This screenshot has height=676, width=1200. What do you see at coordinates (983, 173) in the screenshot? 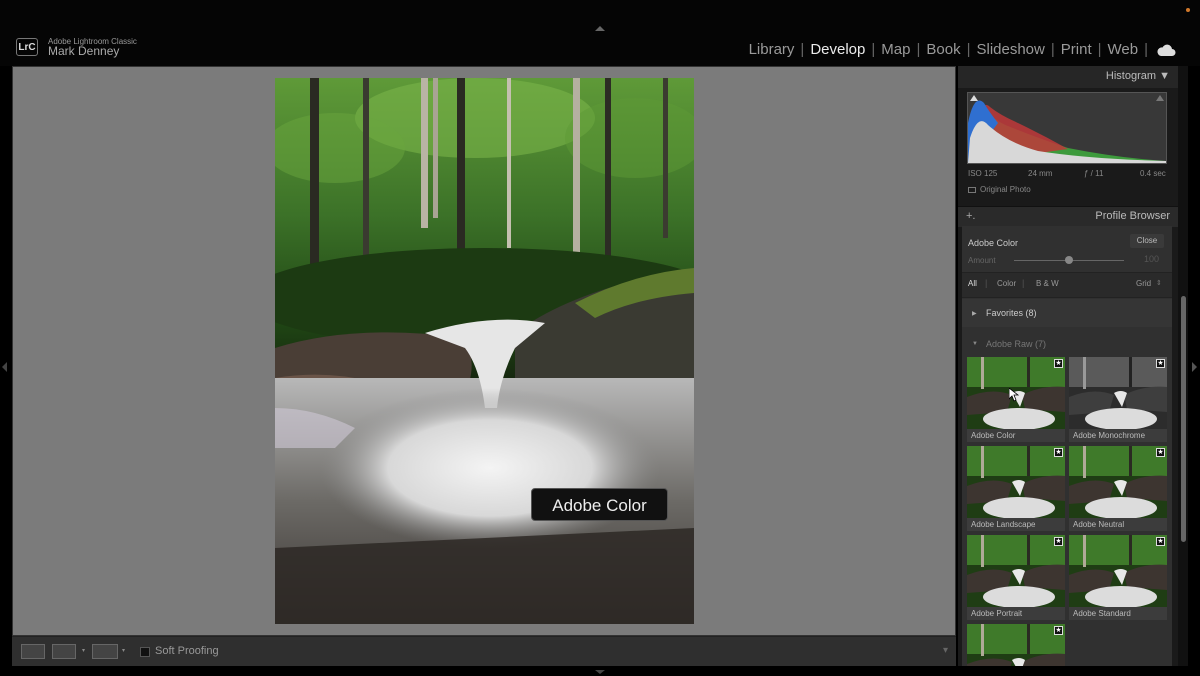
I see `histogram-iso: ISO 125` at bounding box center [983, 173].